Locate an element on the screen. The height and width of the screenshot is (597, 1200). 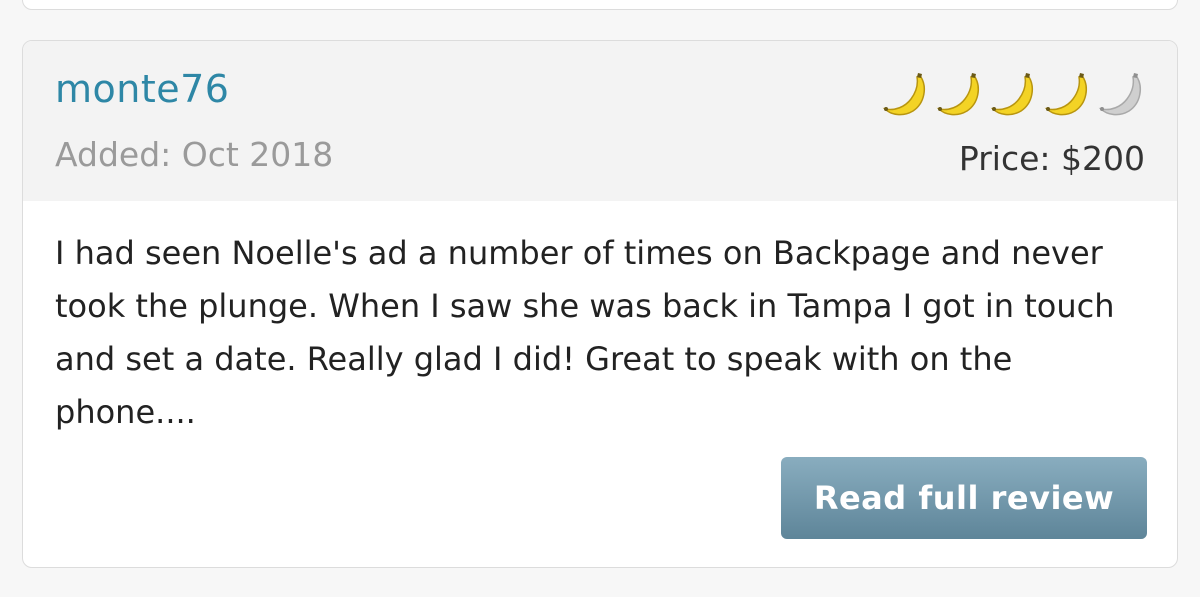
review-price: Price: $200 is located at coordinates (1051, 158).